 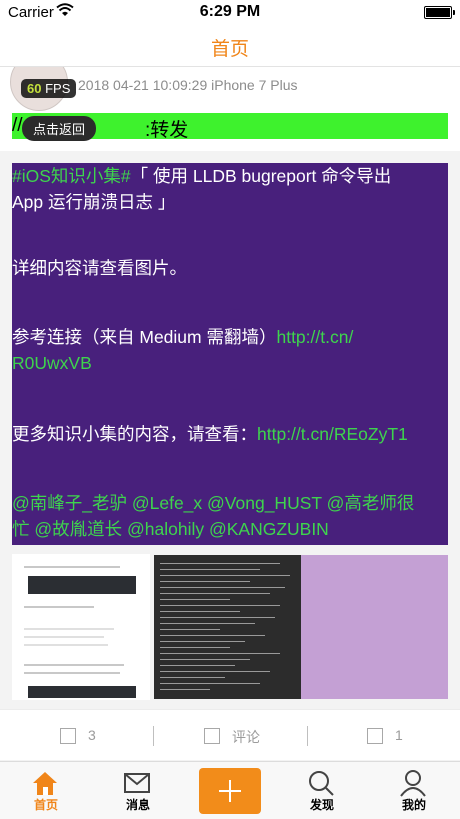 I want to click on status-bar: Carrier 6:29 PM, so click(x=230, y=12).